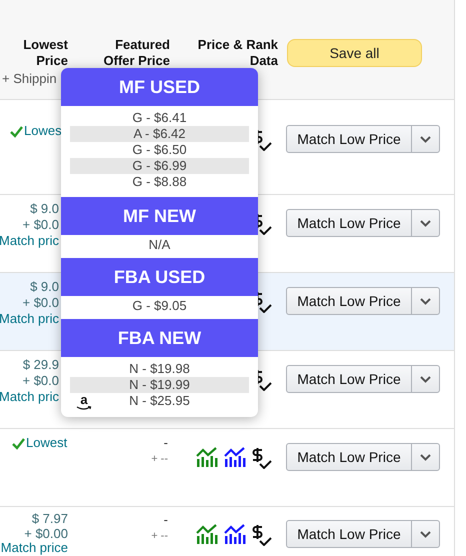 This screenshot has height=556, width=466. What do you see at coordinates (40, 365) in the screenshot?
I see `lowest-price: $ 29.9` at bounding box center [40, 365].